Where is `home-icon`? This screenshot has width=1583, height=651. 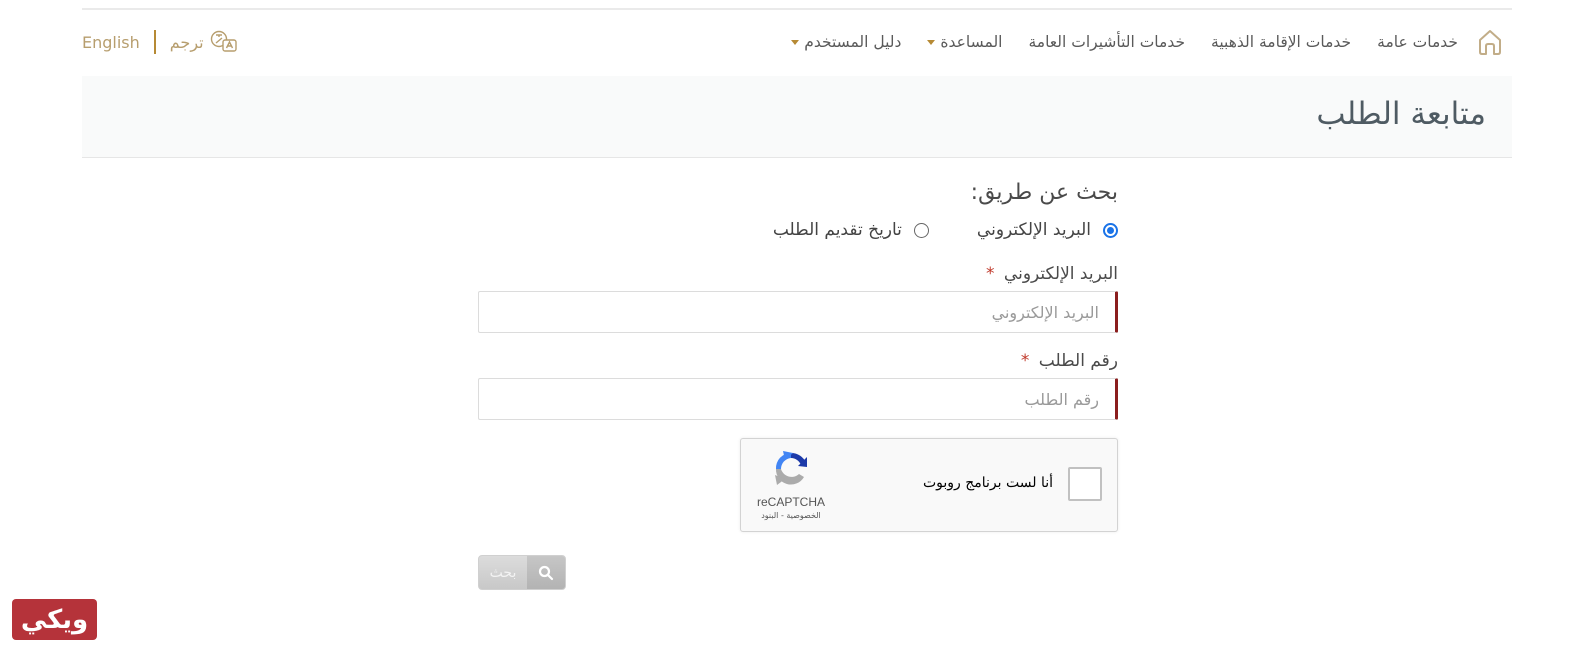
home-icon is located at coordinates (1490, 42).